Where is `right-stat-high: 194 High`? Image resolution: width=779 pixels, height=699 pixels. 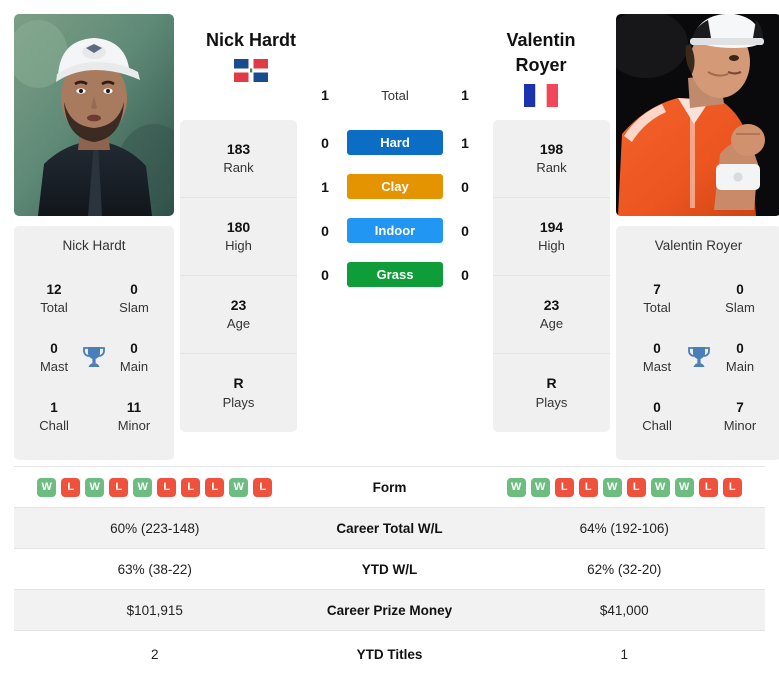 right-stat-high: 194 High is located at coordinates (551, 237).